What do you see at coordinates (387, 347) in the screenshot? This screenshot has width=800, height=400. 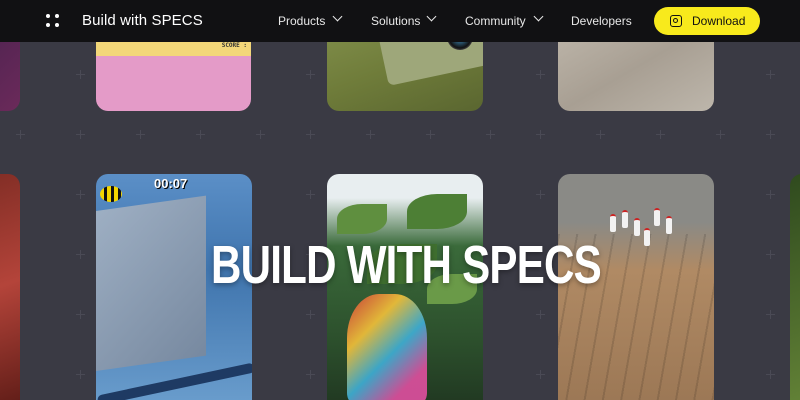 I see `ar-deer-figure` at bounding box center [387, 347].